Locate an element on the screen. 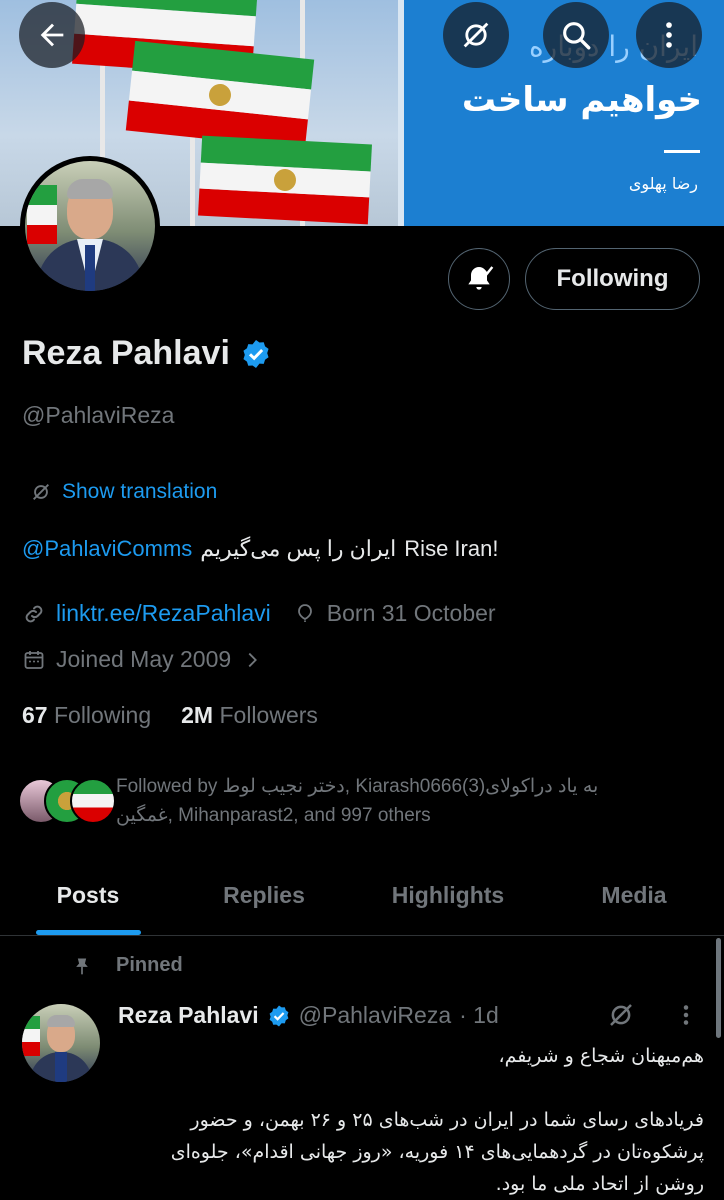 This screenshot has height=1200, width=724. post-author-handle: @PahlaviReza is located at coordinates (375, 1015).